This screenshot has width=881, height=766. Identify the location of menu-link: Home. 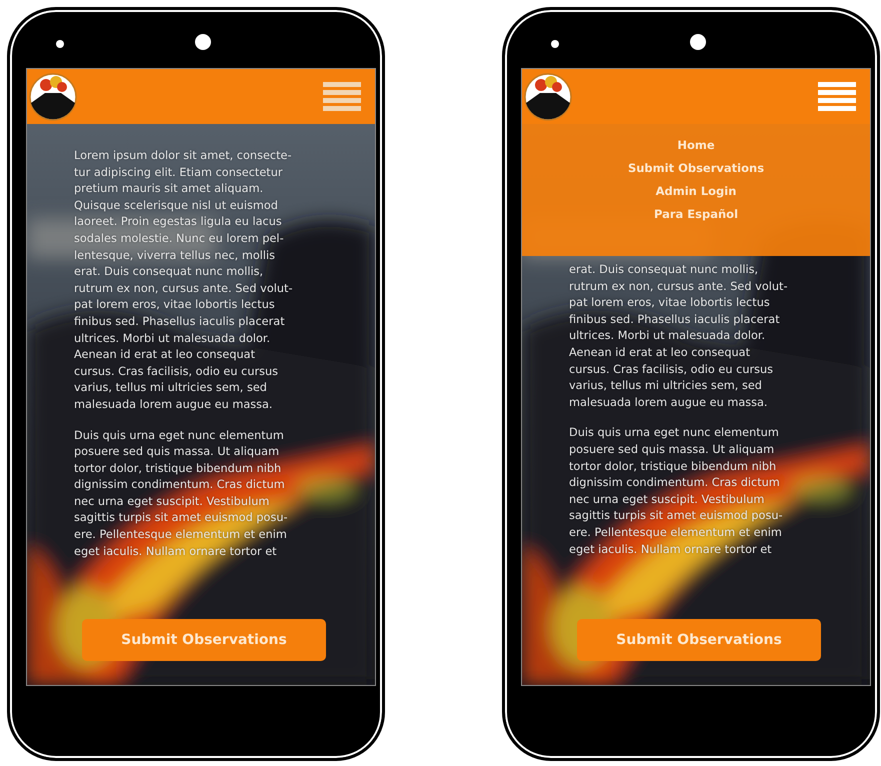
(696, 145).